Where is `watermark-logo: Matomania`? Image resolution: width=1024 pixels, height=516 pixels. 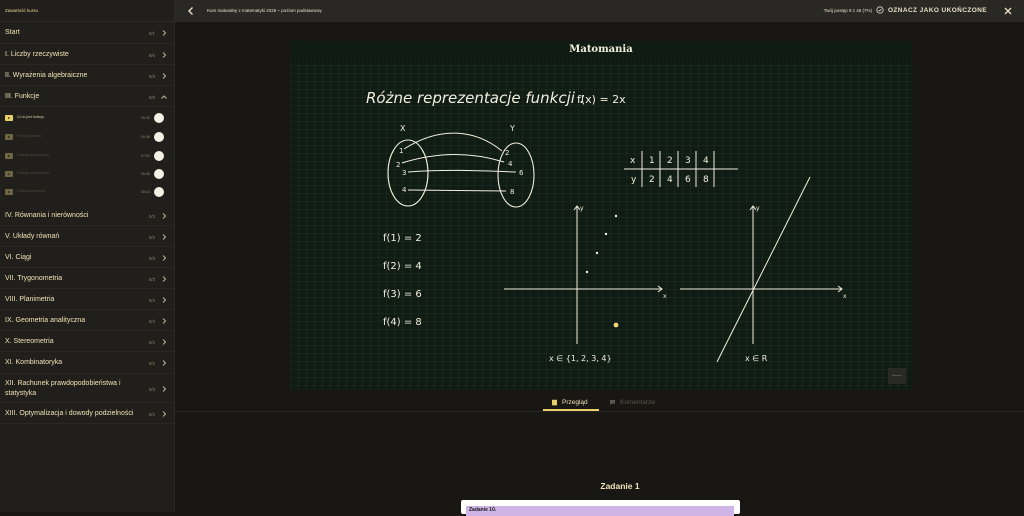
watermark-logo: Matomania is located at coordinates (897, 376).